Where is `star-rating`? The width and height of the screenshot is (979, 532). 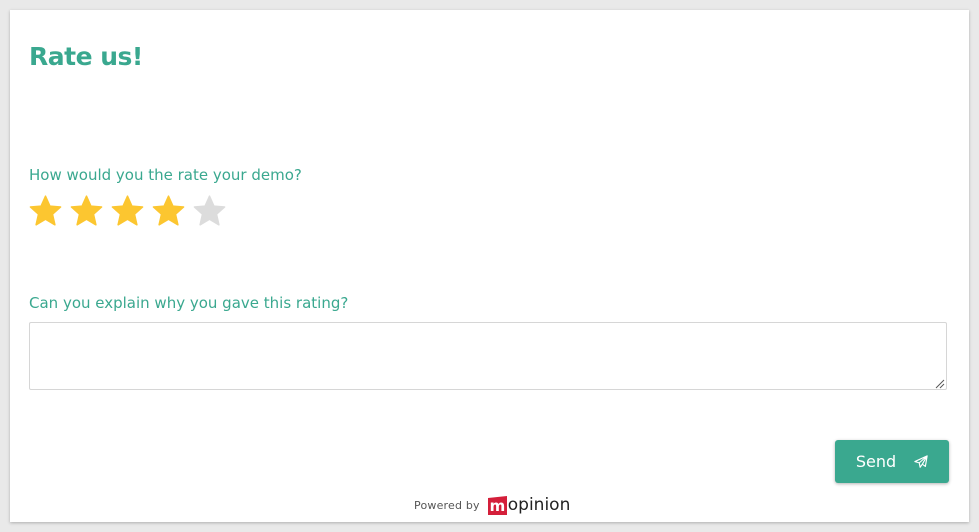 star-rating is located at coordinates (127, 213).